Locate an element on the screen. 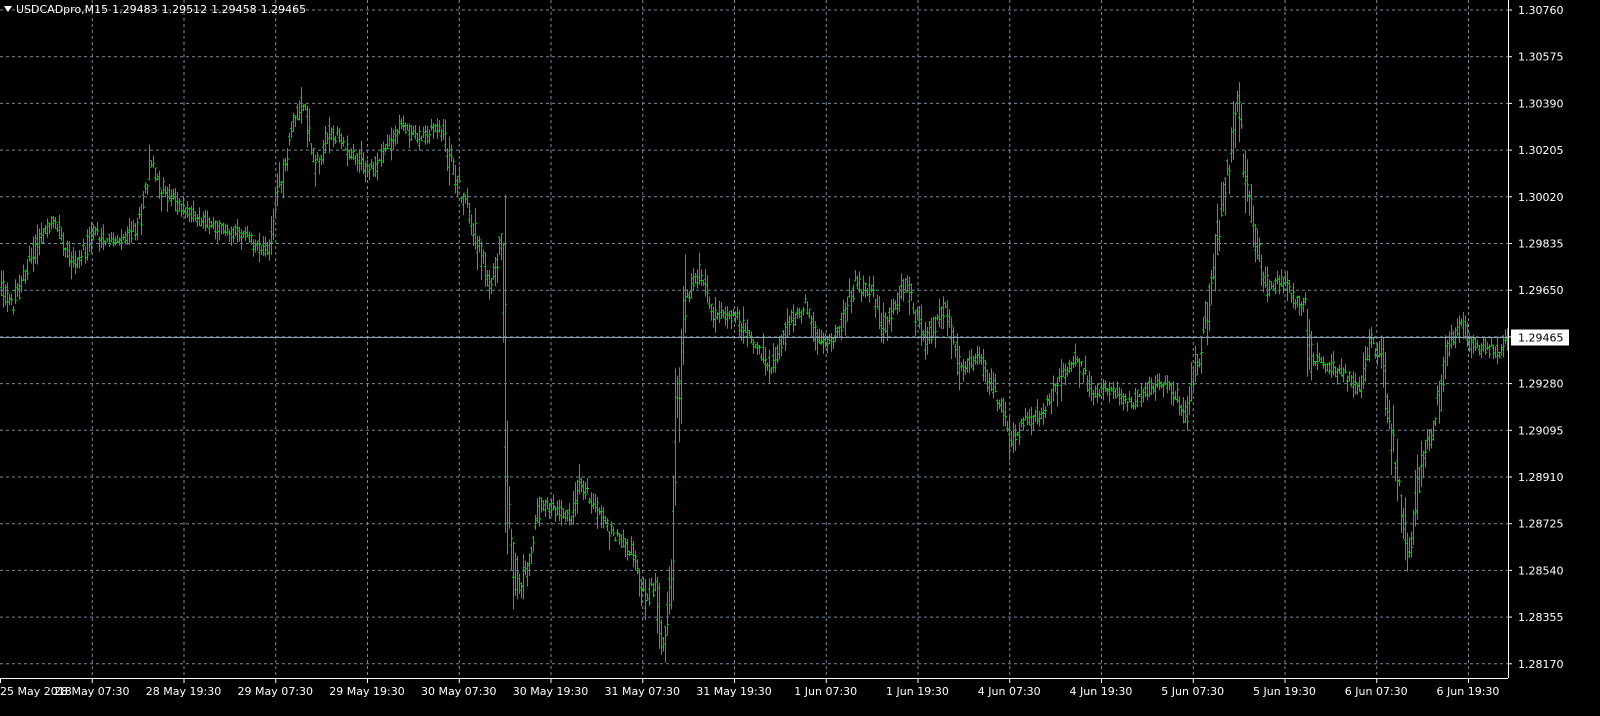 The image size is (1600, 716). x-tick-label: 6 Jun 19:30 is located at coordinates (1468, 691).